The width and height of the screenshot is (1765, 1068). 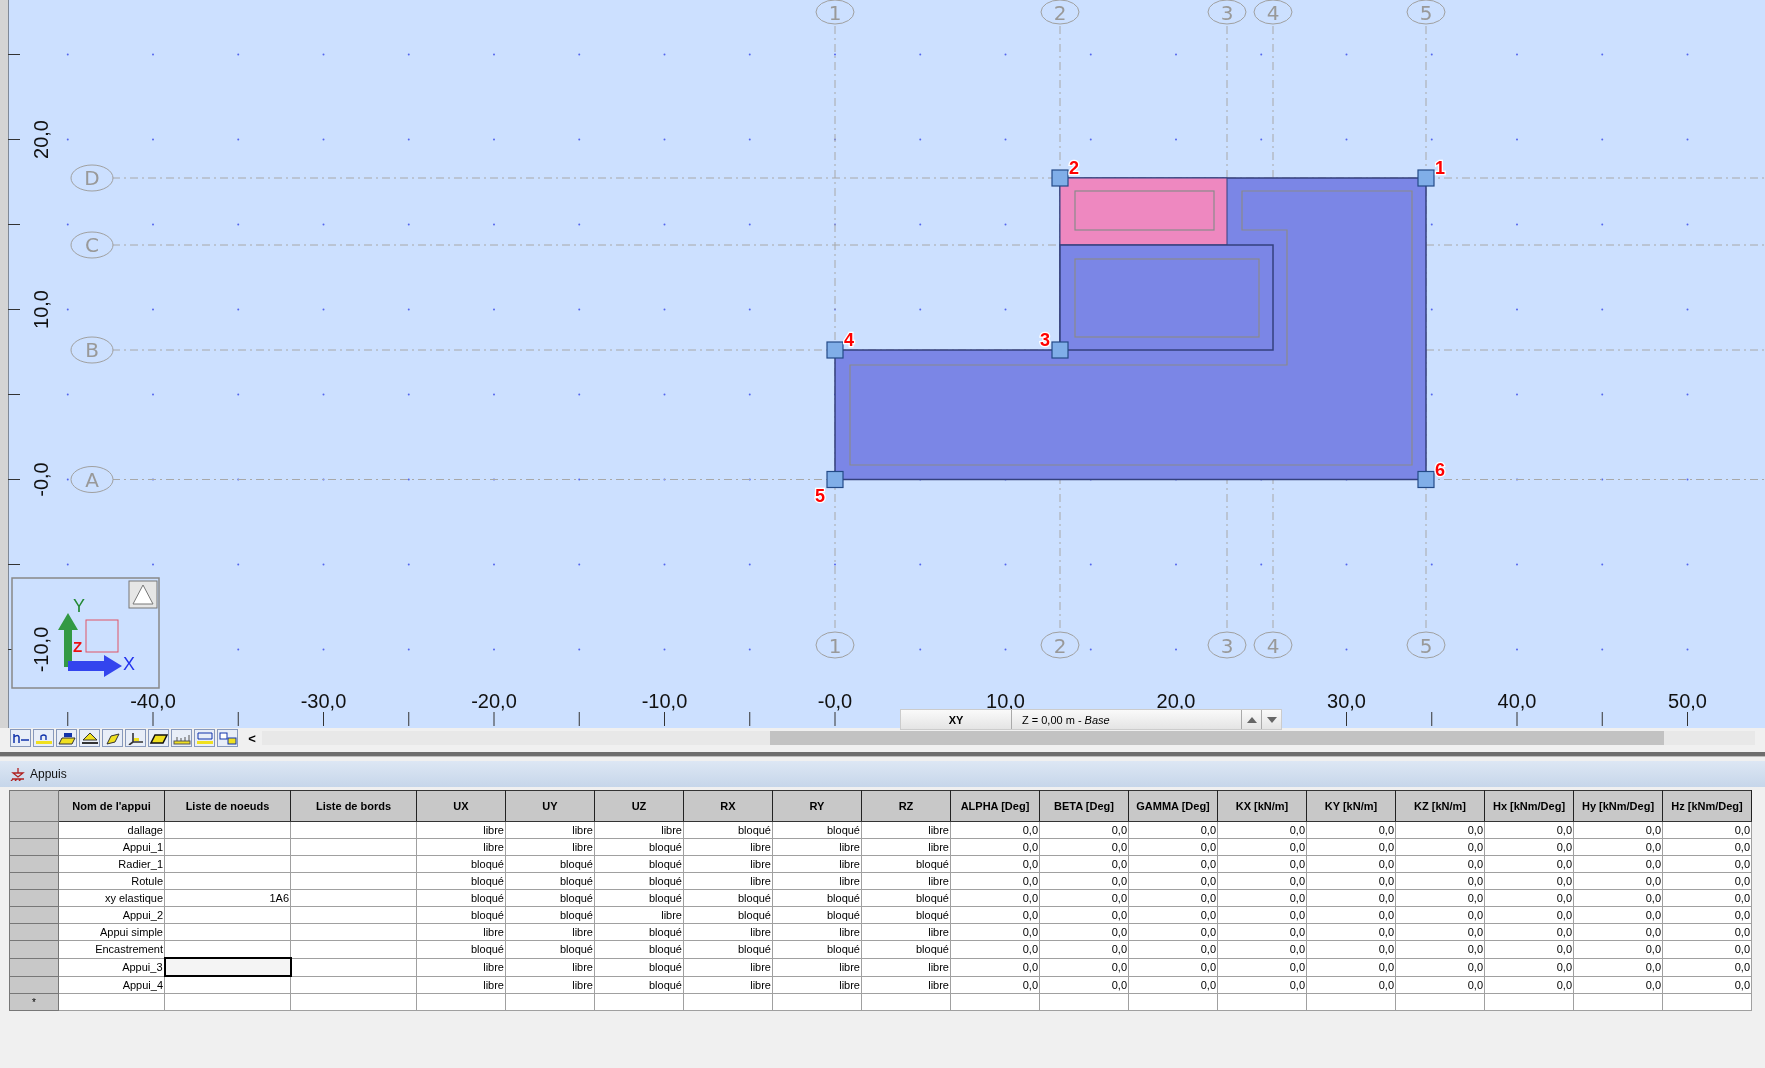 I want to click on column-header: UX, so click(x=461, y=806).